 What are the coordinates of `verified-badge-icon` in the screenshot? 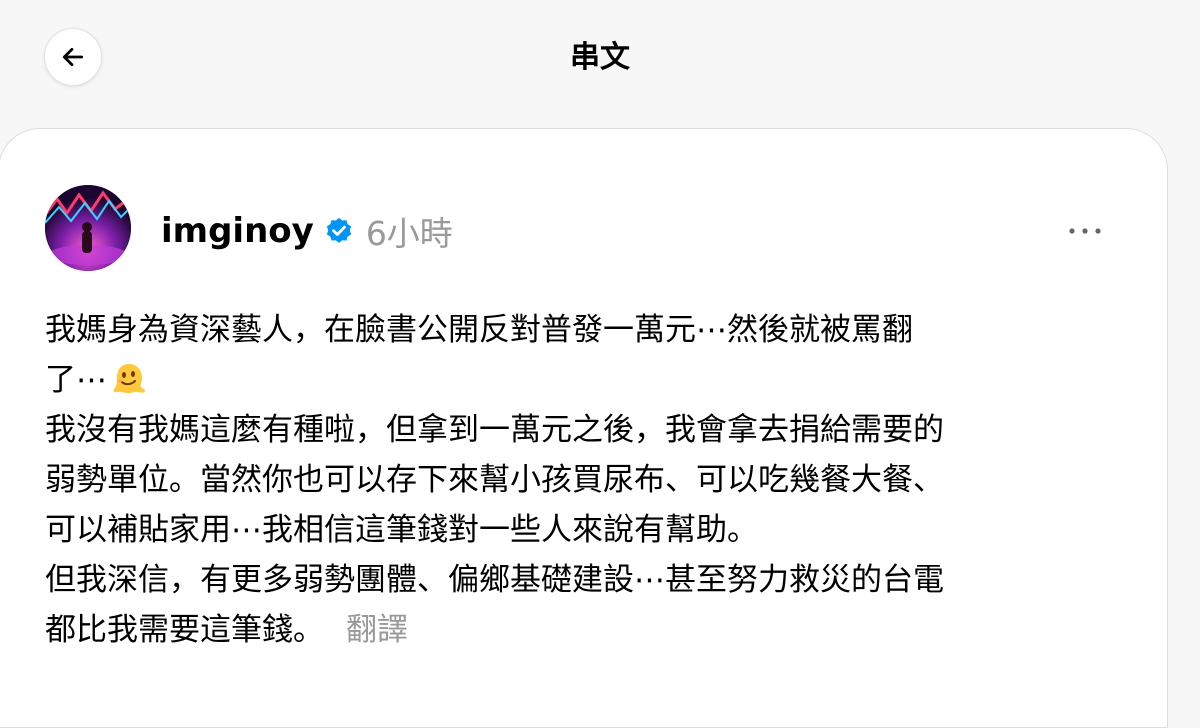 It's located at (339, 231).